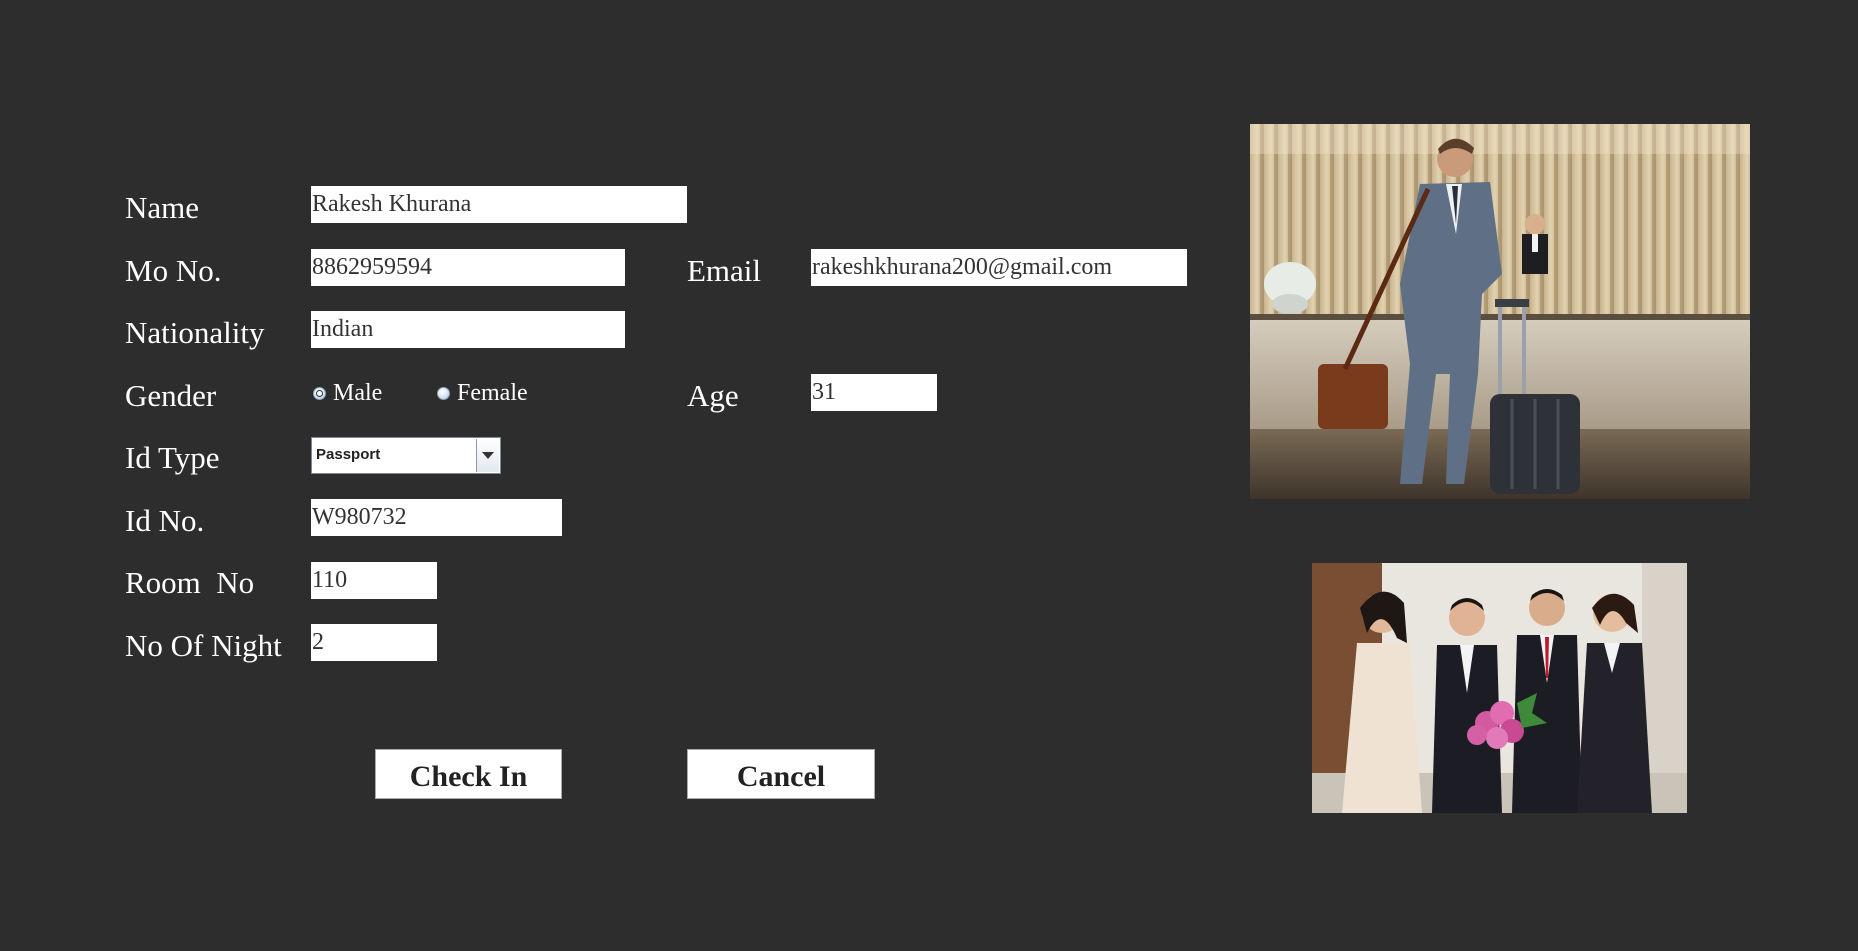 Image resolution: width=1858 pixels, height=951 pixels. What do you see at coordinates (874, 392) in the screenshot?
I see `age-input` at bounding box center [874, 392].